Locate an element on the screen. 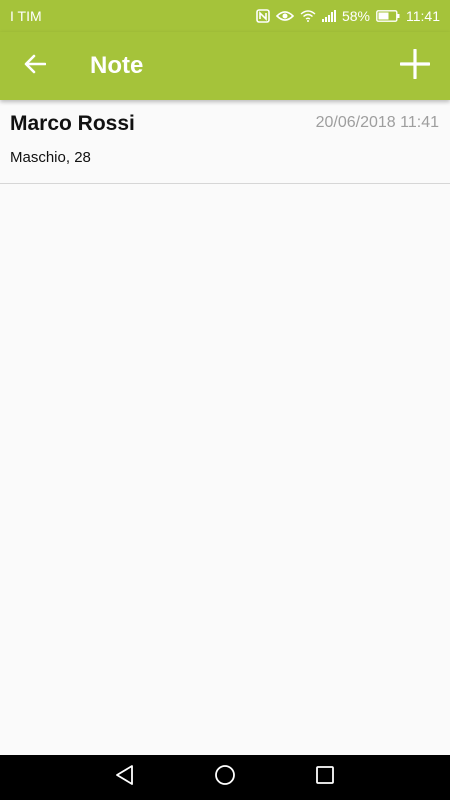  recents-square-icon is located at coordinates (325, 777).